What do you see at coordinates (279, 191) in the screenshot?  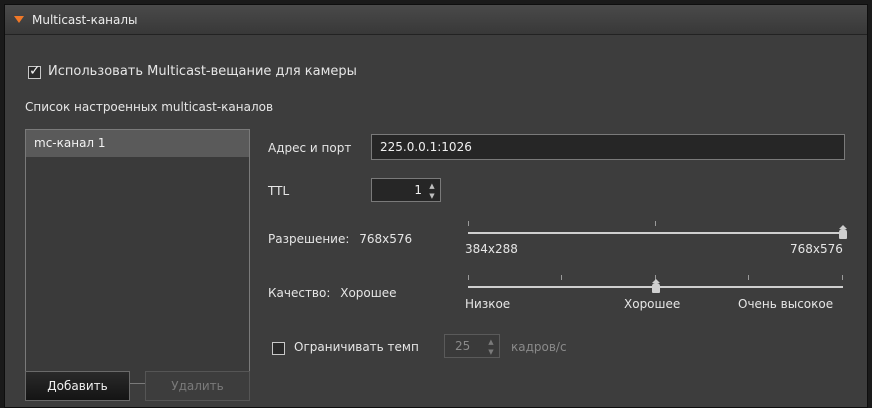 I see `ttl-label: TTL` at bounding box center [279, 191].